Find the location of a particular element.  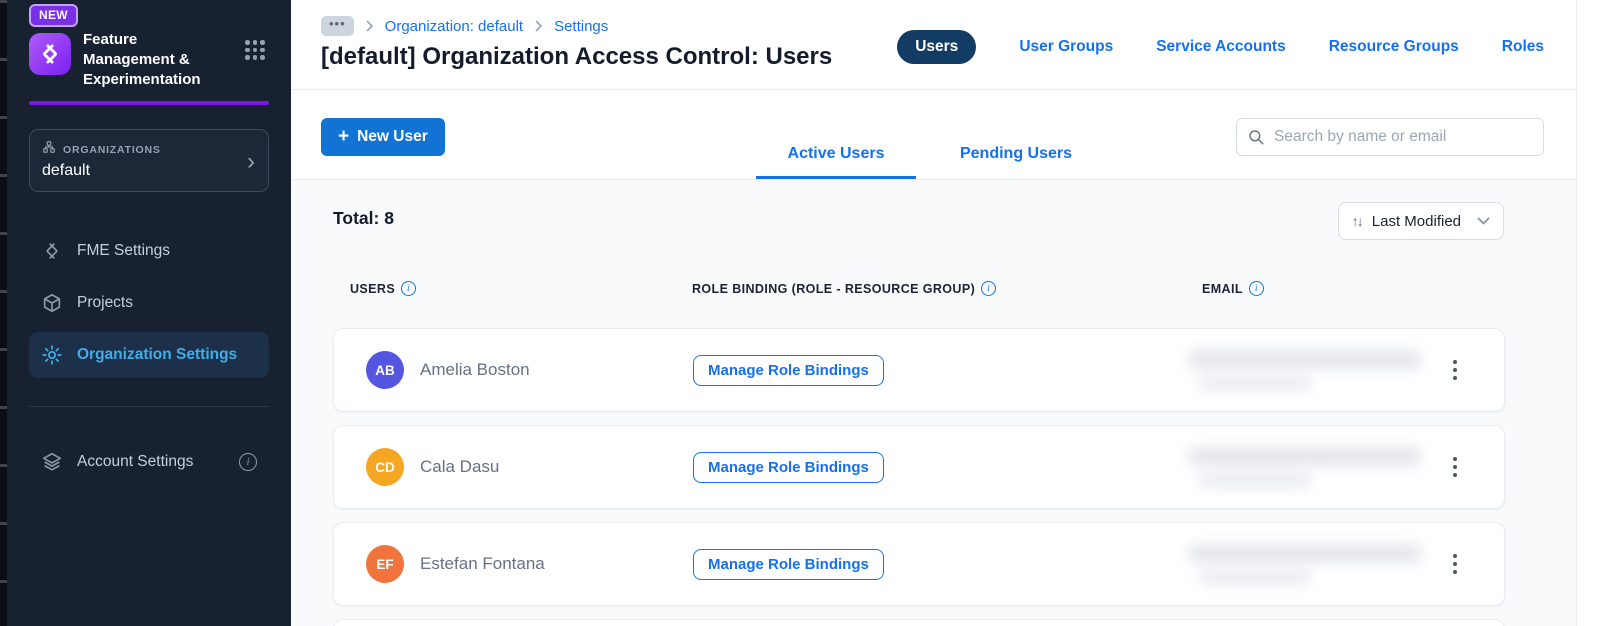

nav-tab-resource-groups: Resource Groups is located at coordinates (1394, 47).